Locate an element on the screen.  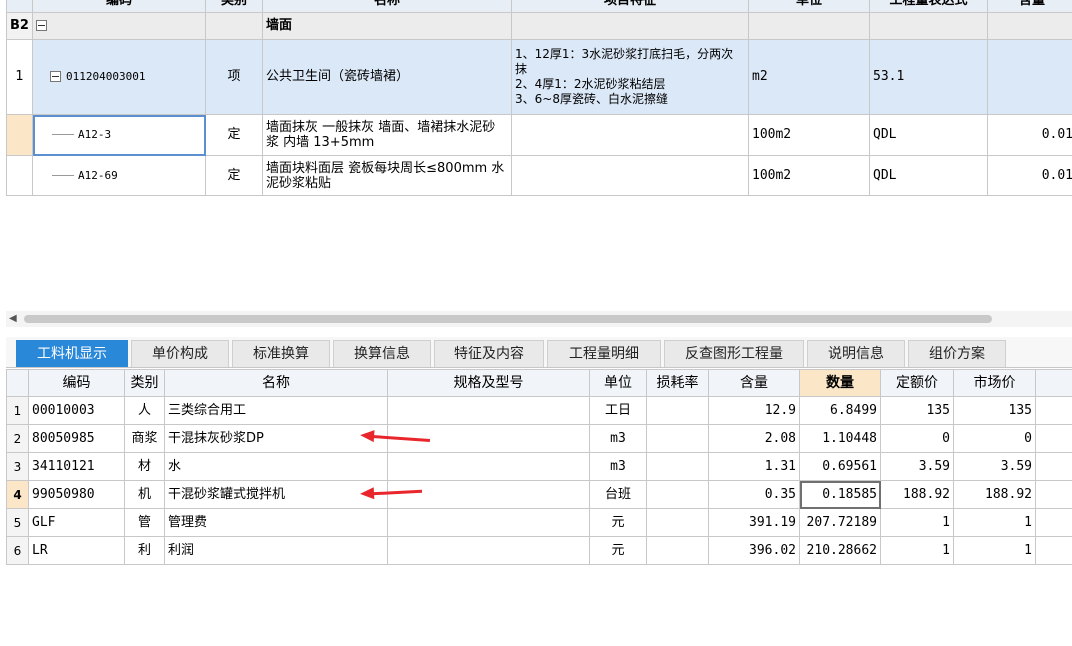
item-feature is located at coordinates (630, 175).